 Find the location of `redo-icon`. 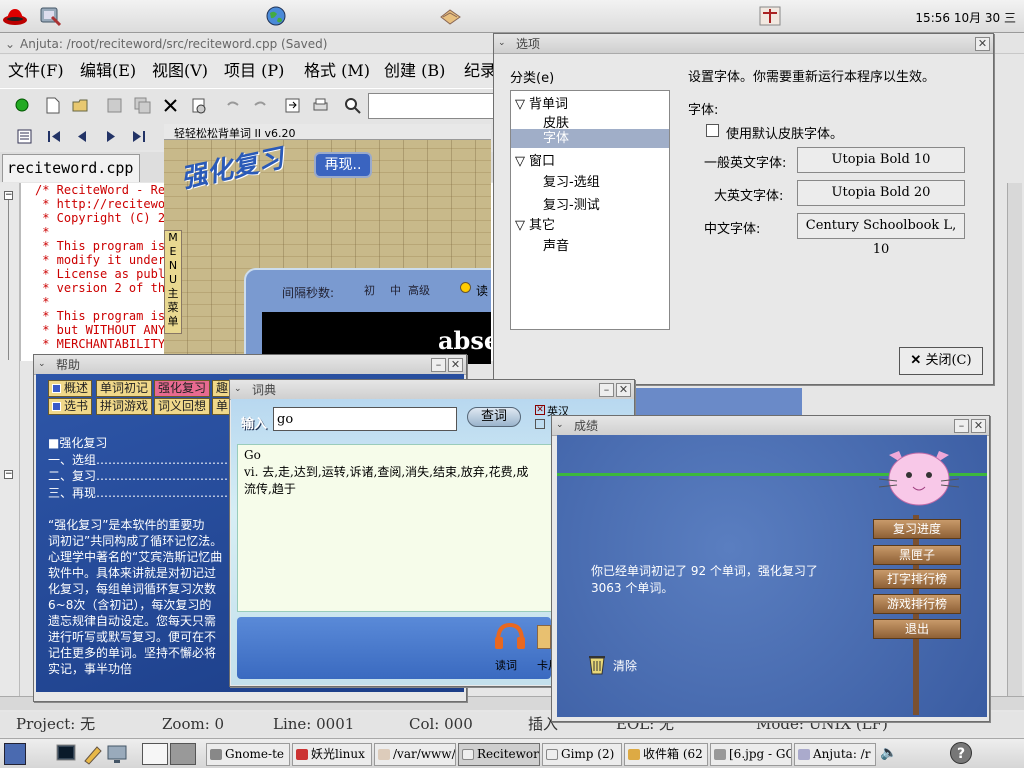

redo-icon is located at coordinates (260, 105).